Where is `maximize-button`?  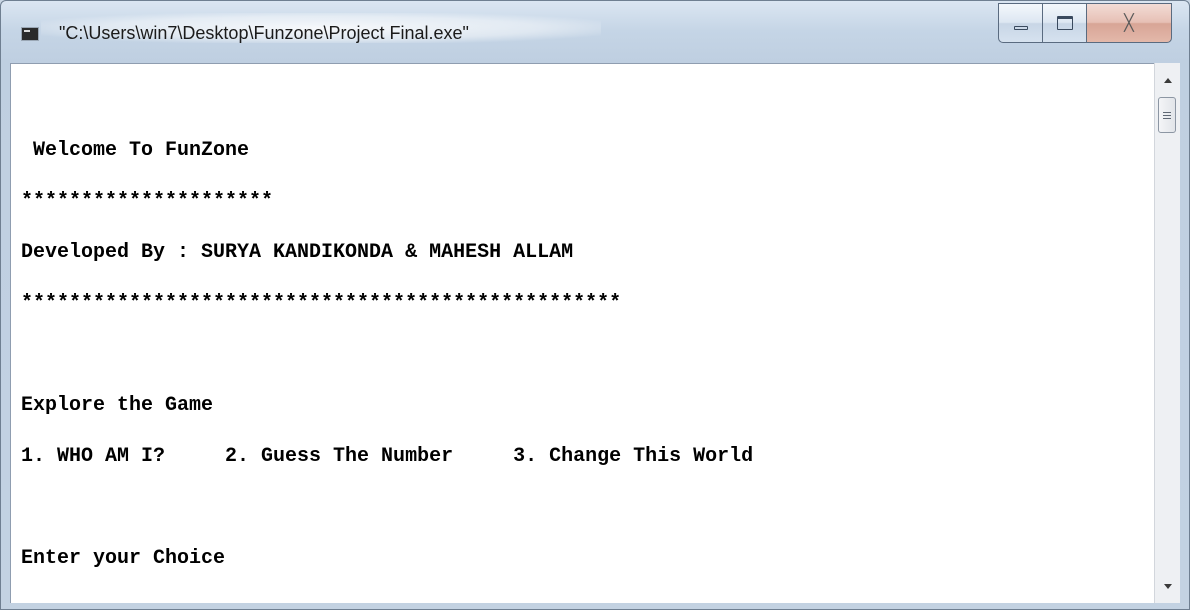 maximize-button is located at coordinates (1064, 23).